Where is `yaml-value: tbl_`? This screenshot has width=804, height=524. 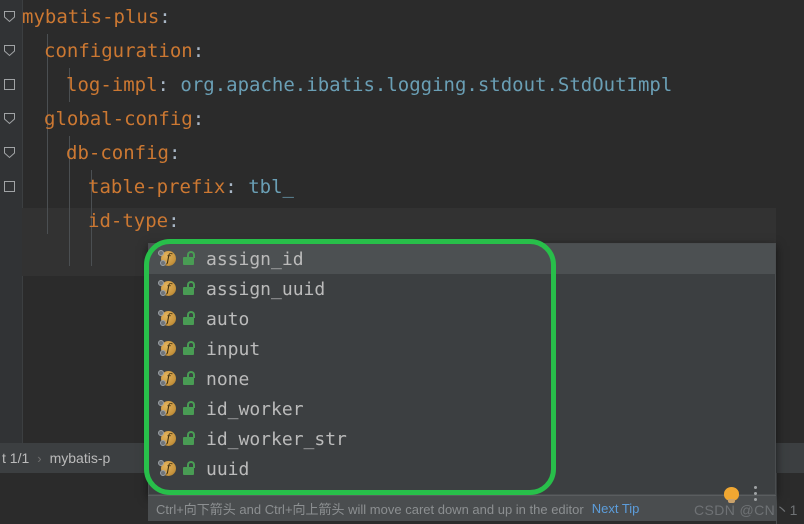
yaml-value: tbl_ is located at coordinates (271, 187).